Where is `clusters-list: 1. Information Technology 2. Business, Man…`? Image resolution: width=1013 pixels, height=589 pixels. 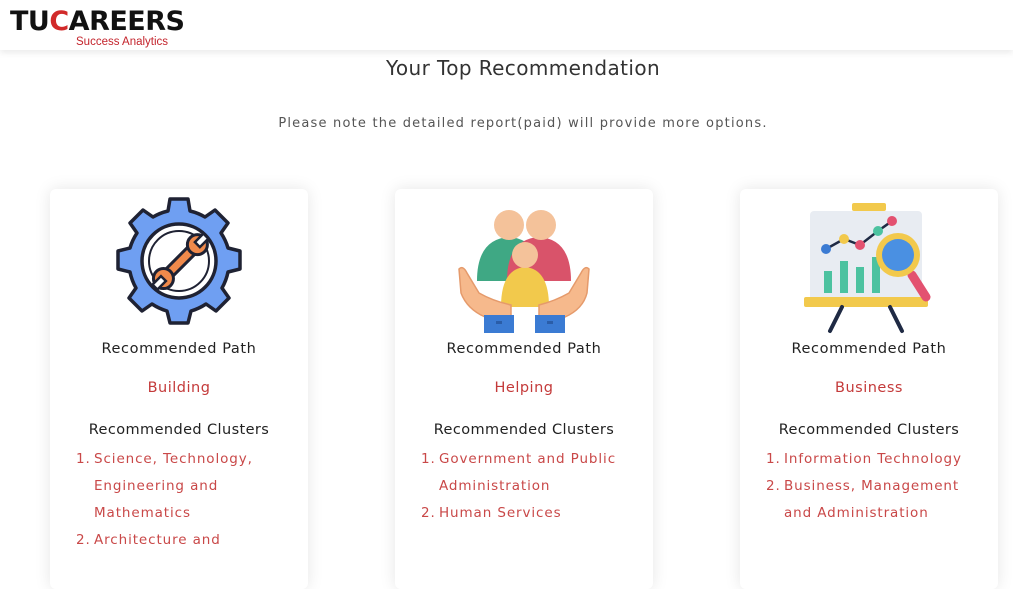 clusters-list: 1. Information Technology 2. Business, Man… is located at coordinates (877, 486).